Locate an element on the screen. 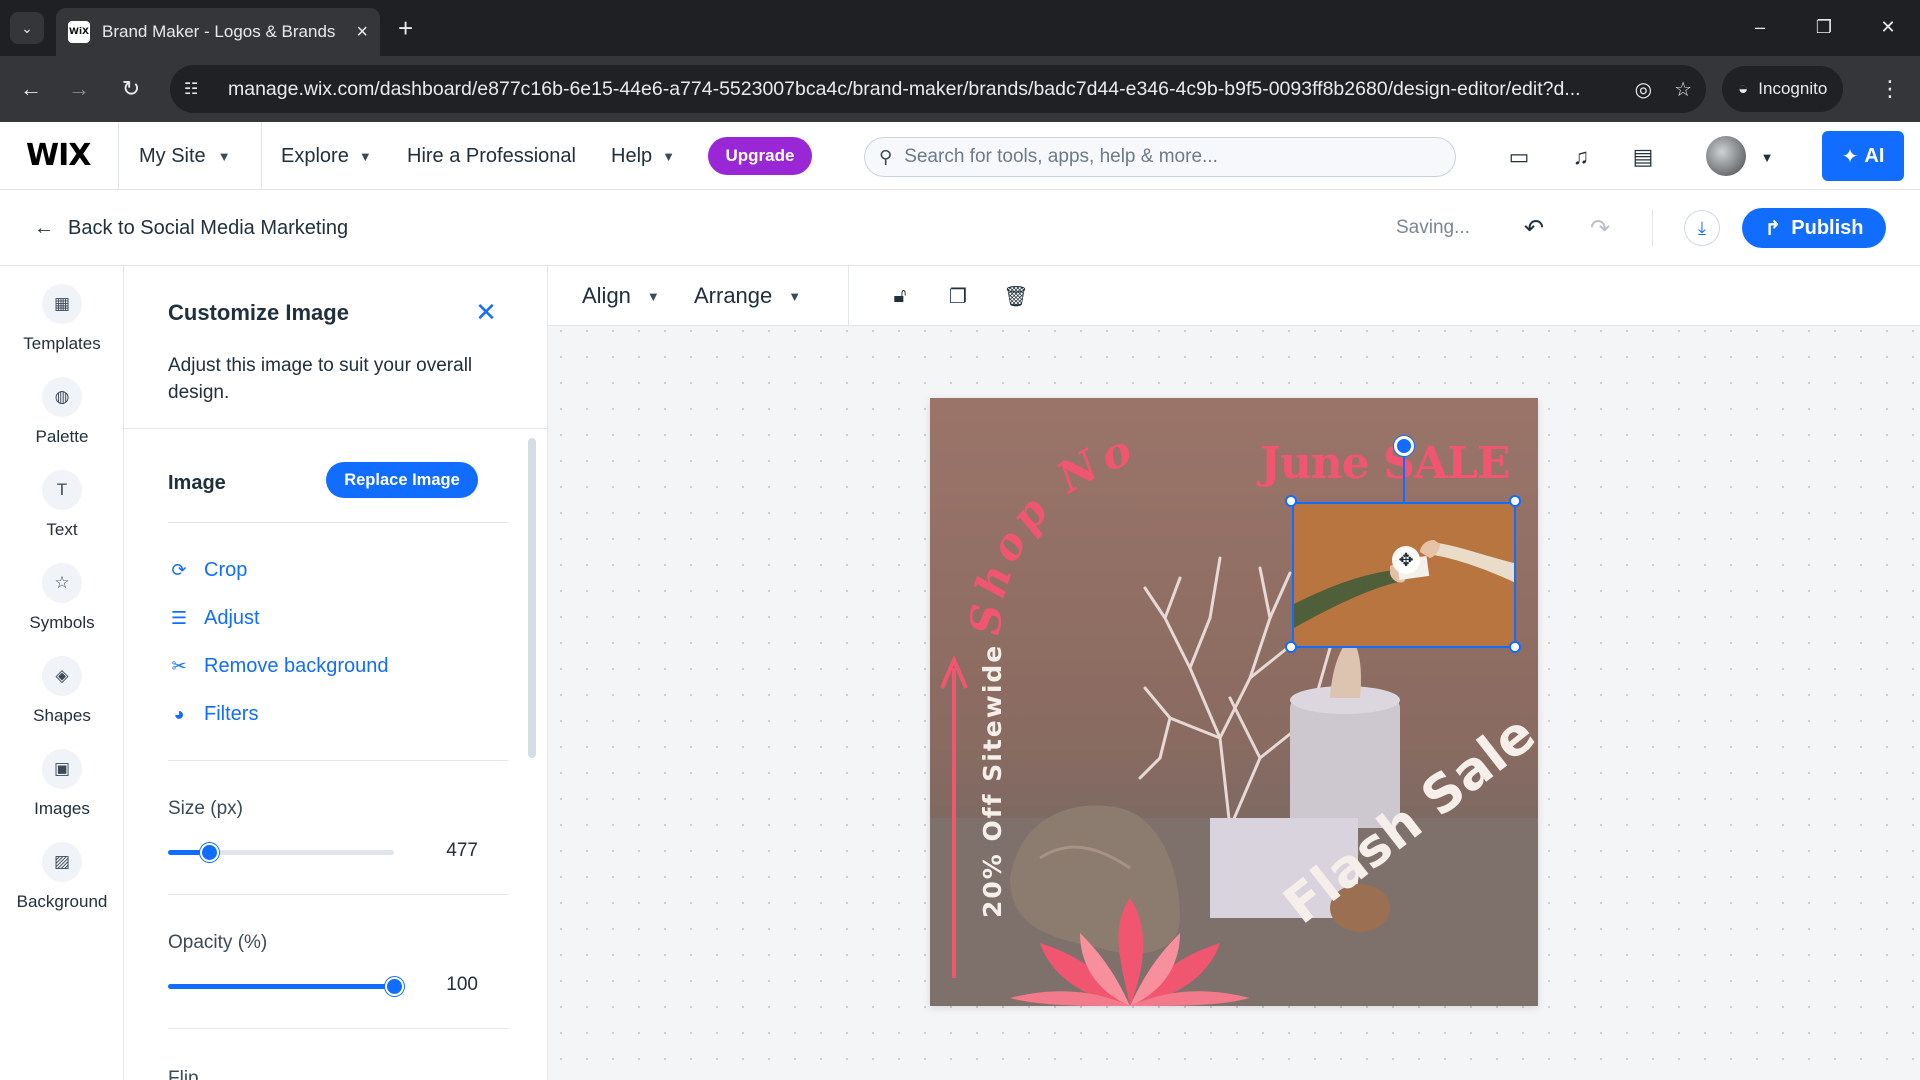  lock-icon: 🔓︎ is located at coordinates (900, 296).